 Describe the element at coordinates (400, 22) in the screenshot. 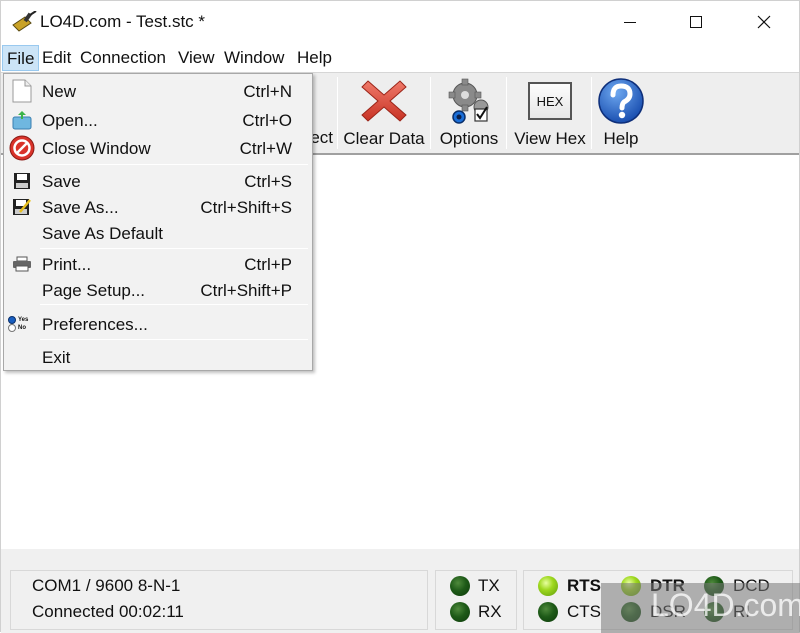

I see `title-bar: LO4D.com - Test.stc *` at that location.